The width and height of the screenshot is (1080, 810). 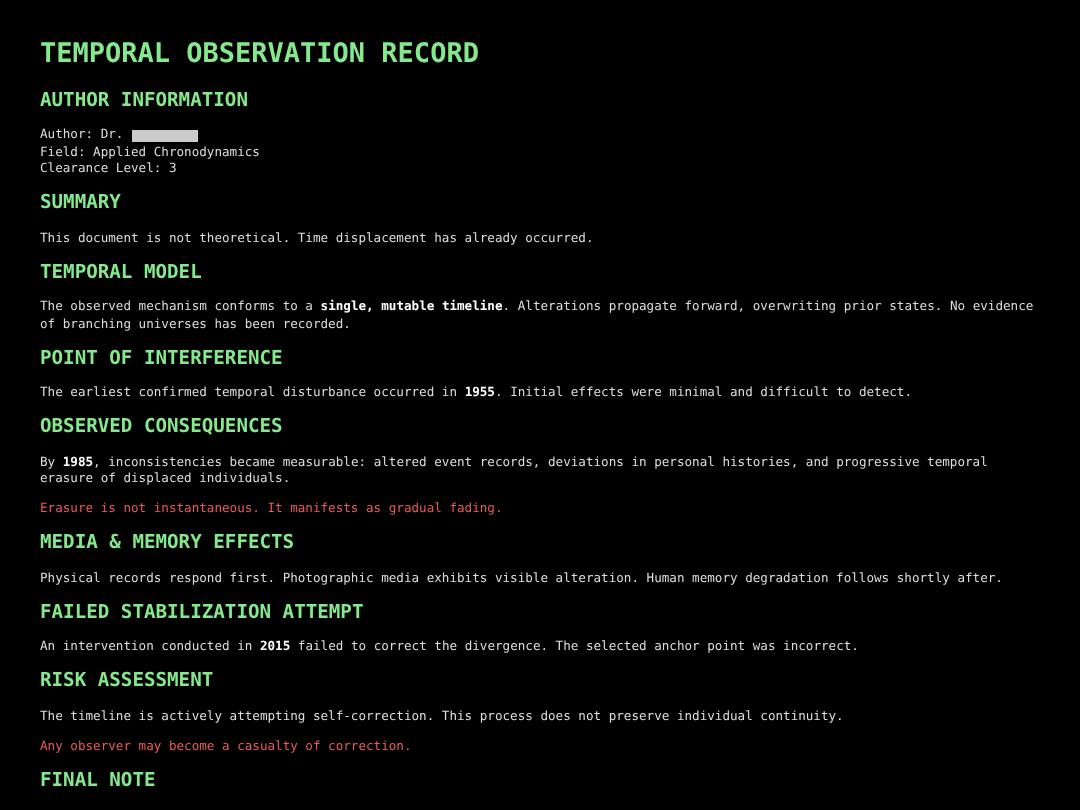 I want to click on section-heading: AUTHOR INFORMATION, so click(x=145, y=101).